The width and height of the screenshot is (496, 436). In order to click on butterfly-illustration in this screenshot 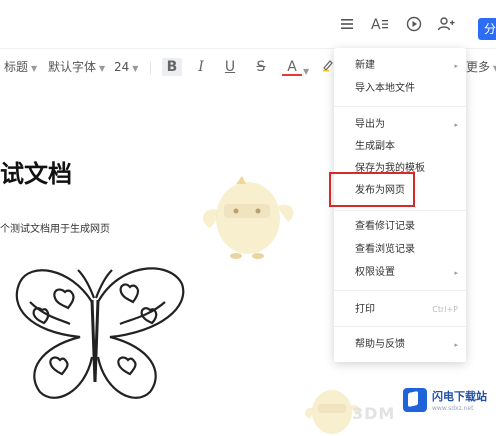, I will do `click(100, 333)`.